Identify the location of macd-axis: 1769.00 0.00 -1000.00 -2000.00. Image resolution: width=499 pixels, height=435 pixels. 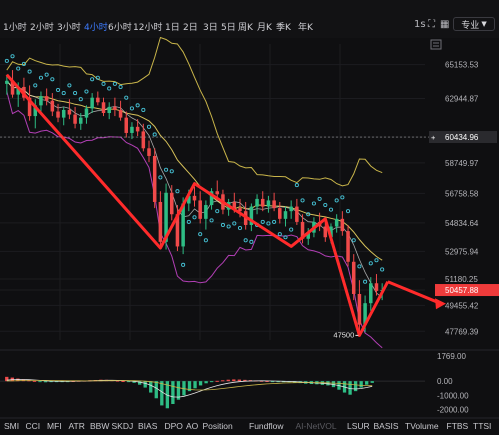
(453, 383).